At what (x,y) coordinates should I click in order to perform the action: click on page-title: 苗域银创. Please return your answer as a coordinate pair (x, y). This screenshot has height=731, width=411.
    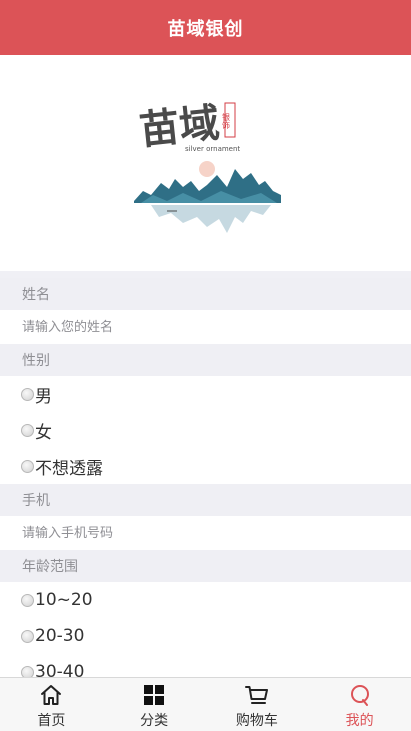
    Looking at the image, I should click on (205, 29).